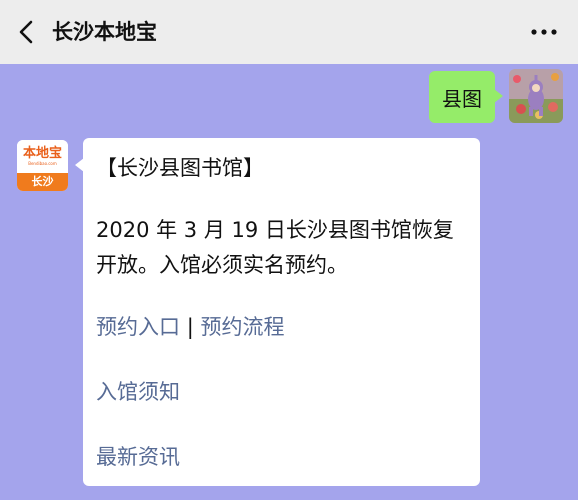  Describe the element at coordinates (275, 247) in the screenshot. I see `message-body: 2020 年 3 月 19 日长沙县图书馆恢复开放。入馆必须实名预约。` at that location.